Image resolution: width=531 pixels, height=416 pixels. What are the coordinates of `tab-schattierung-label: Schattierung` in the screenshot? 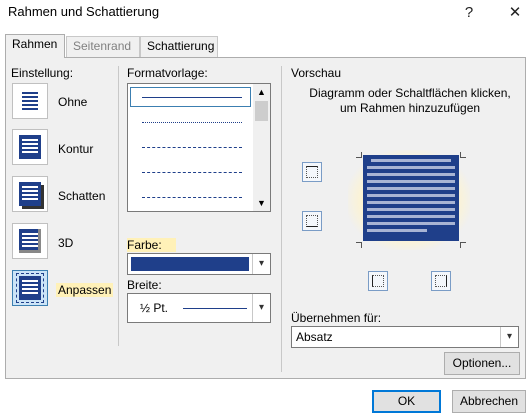 It's located at (181, 46).